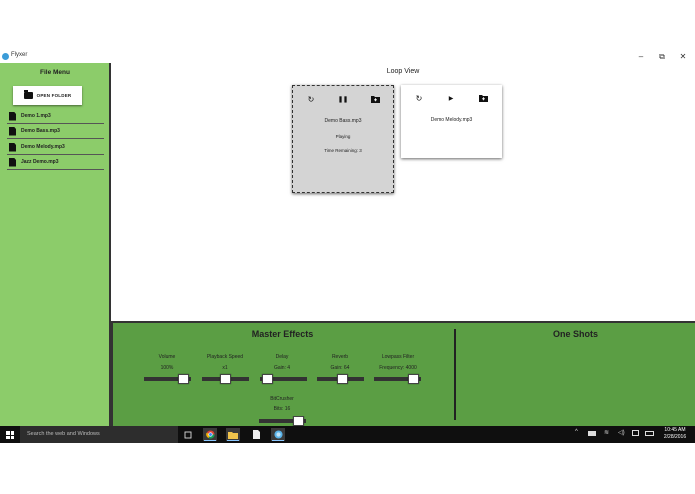 Image resolution: width=695 pixels, height=494 pixels. Describe the element at coordinates (340, 357) in the screenshot. I see `reverb-label: Reverb` at that location.